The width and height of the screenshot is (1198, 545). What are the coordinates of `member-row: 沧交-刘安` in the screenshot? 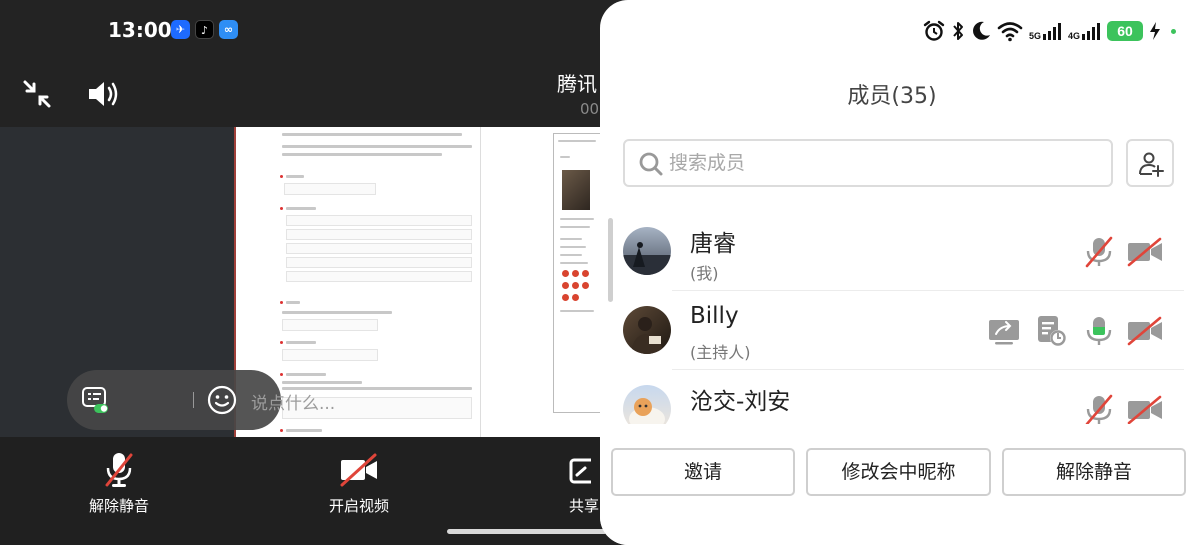 It's located at (899, 397).